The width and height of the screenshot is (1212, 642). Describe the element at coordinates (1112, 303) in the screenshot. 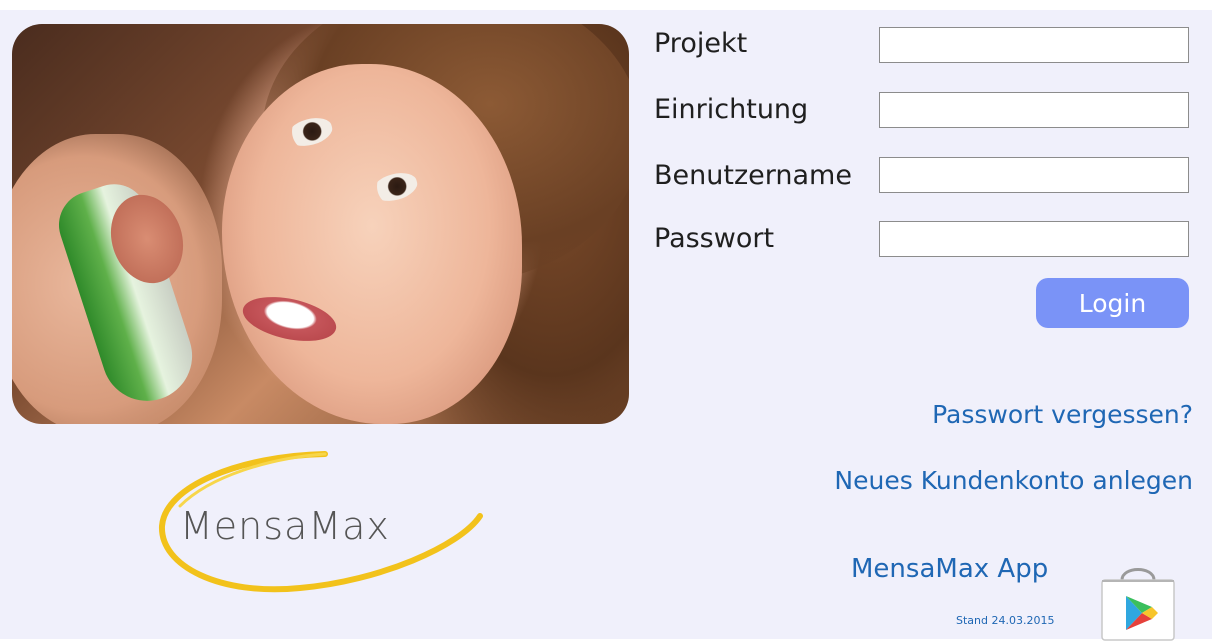

I see `login-button: Login` at that location.